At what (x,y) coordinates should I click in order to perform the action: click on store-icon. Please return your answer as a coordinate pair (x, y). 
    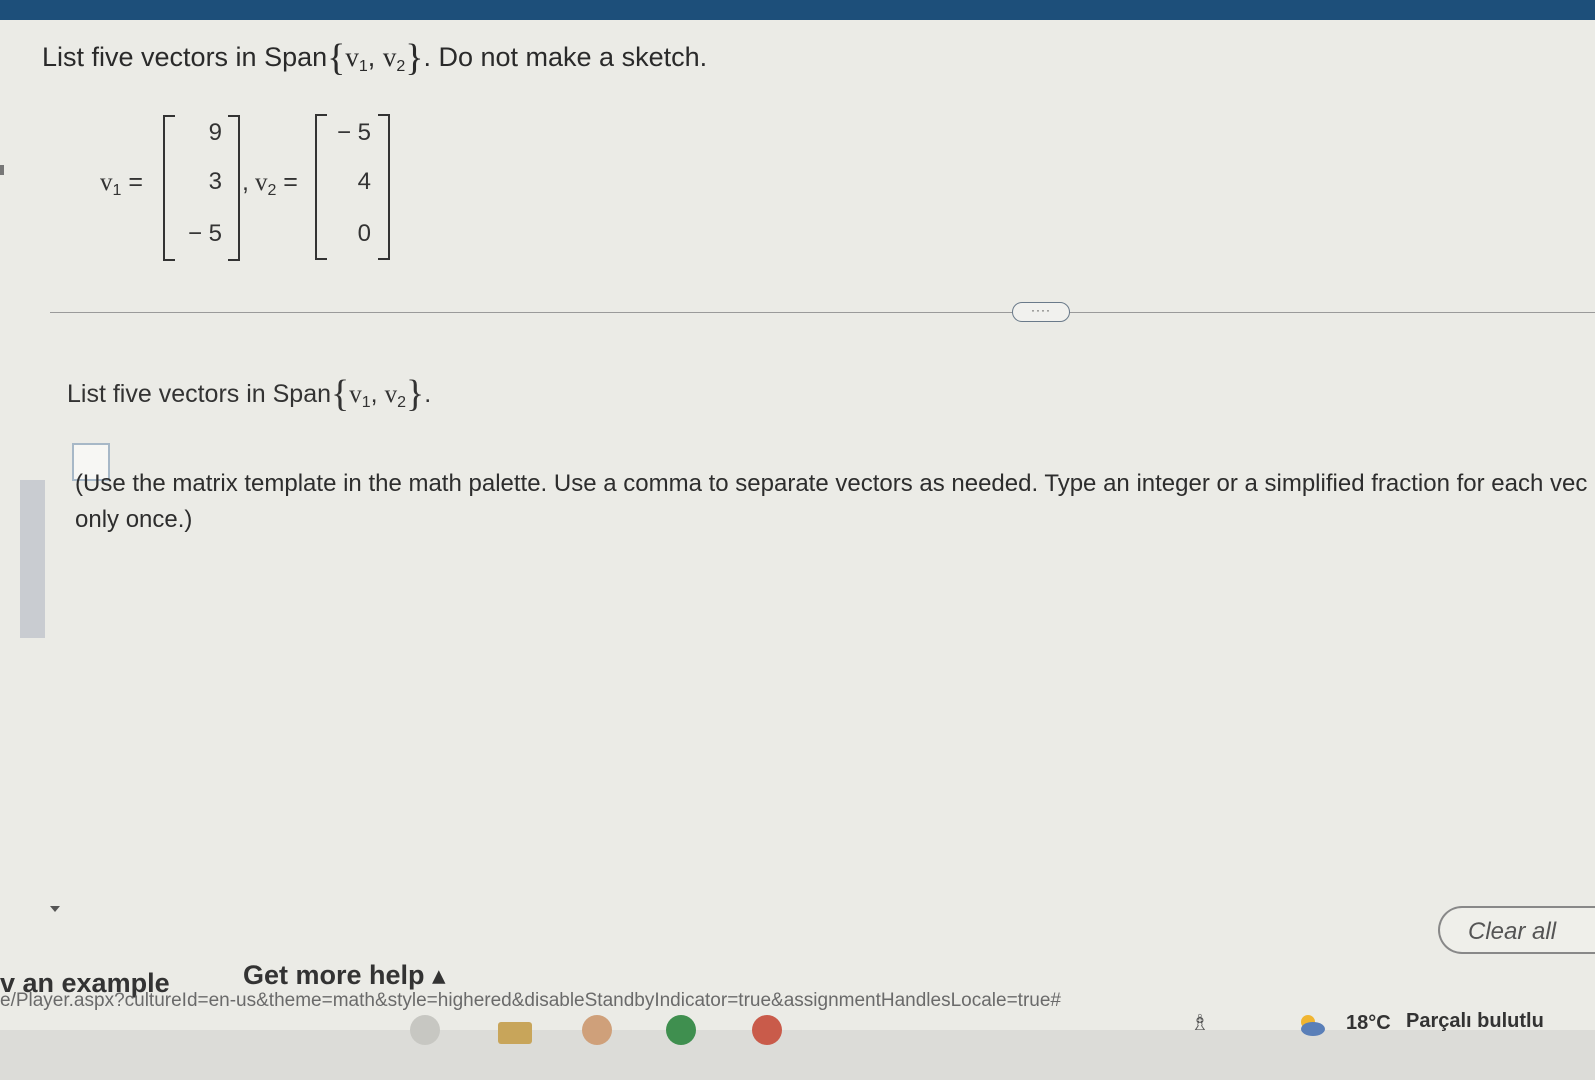
    Looking at the image, I should click on (597, 1030).